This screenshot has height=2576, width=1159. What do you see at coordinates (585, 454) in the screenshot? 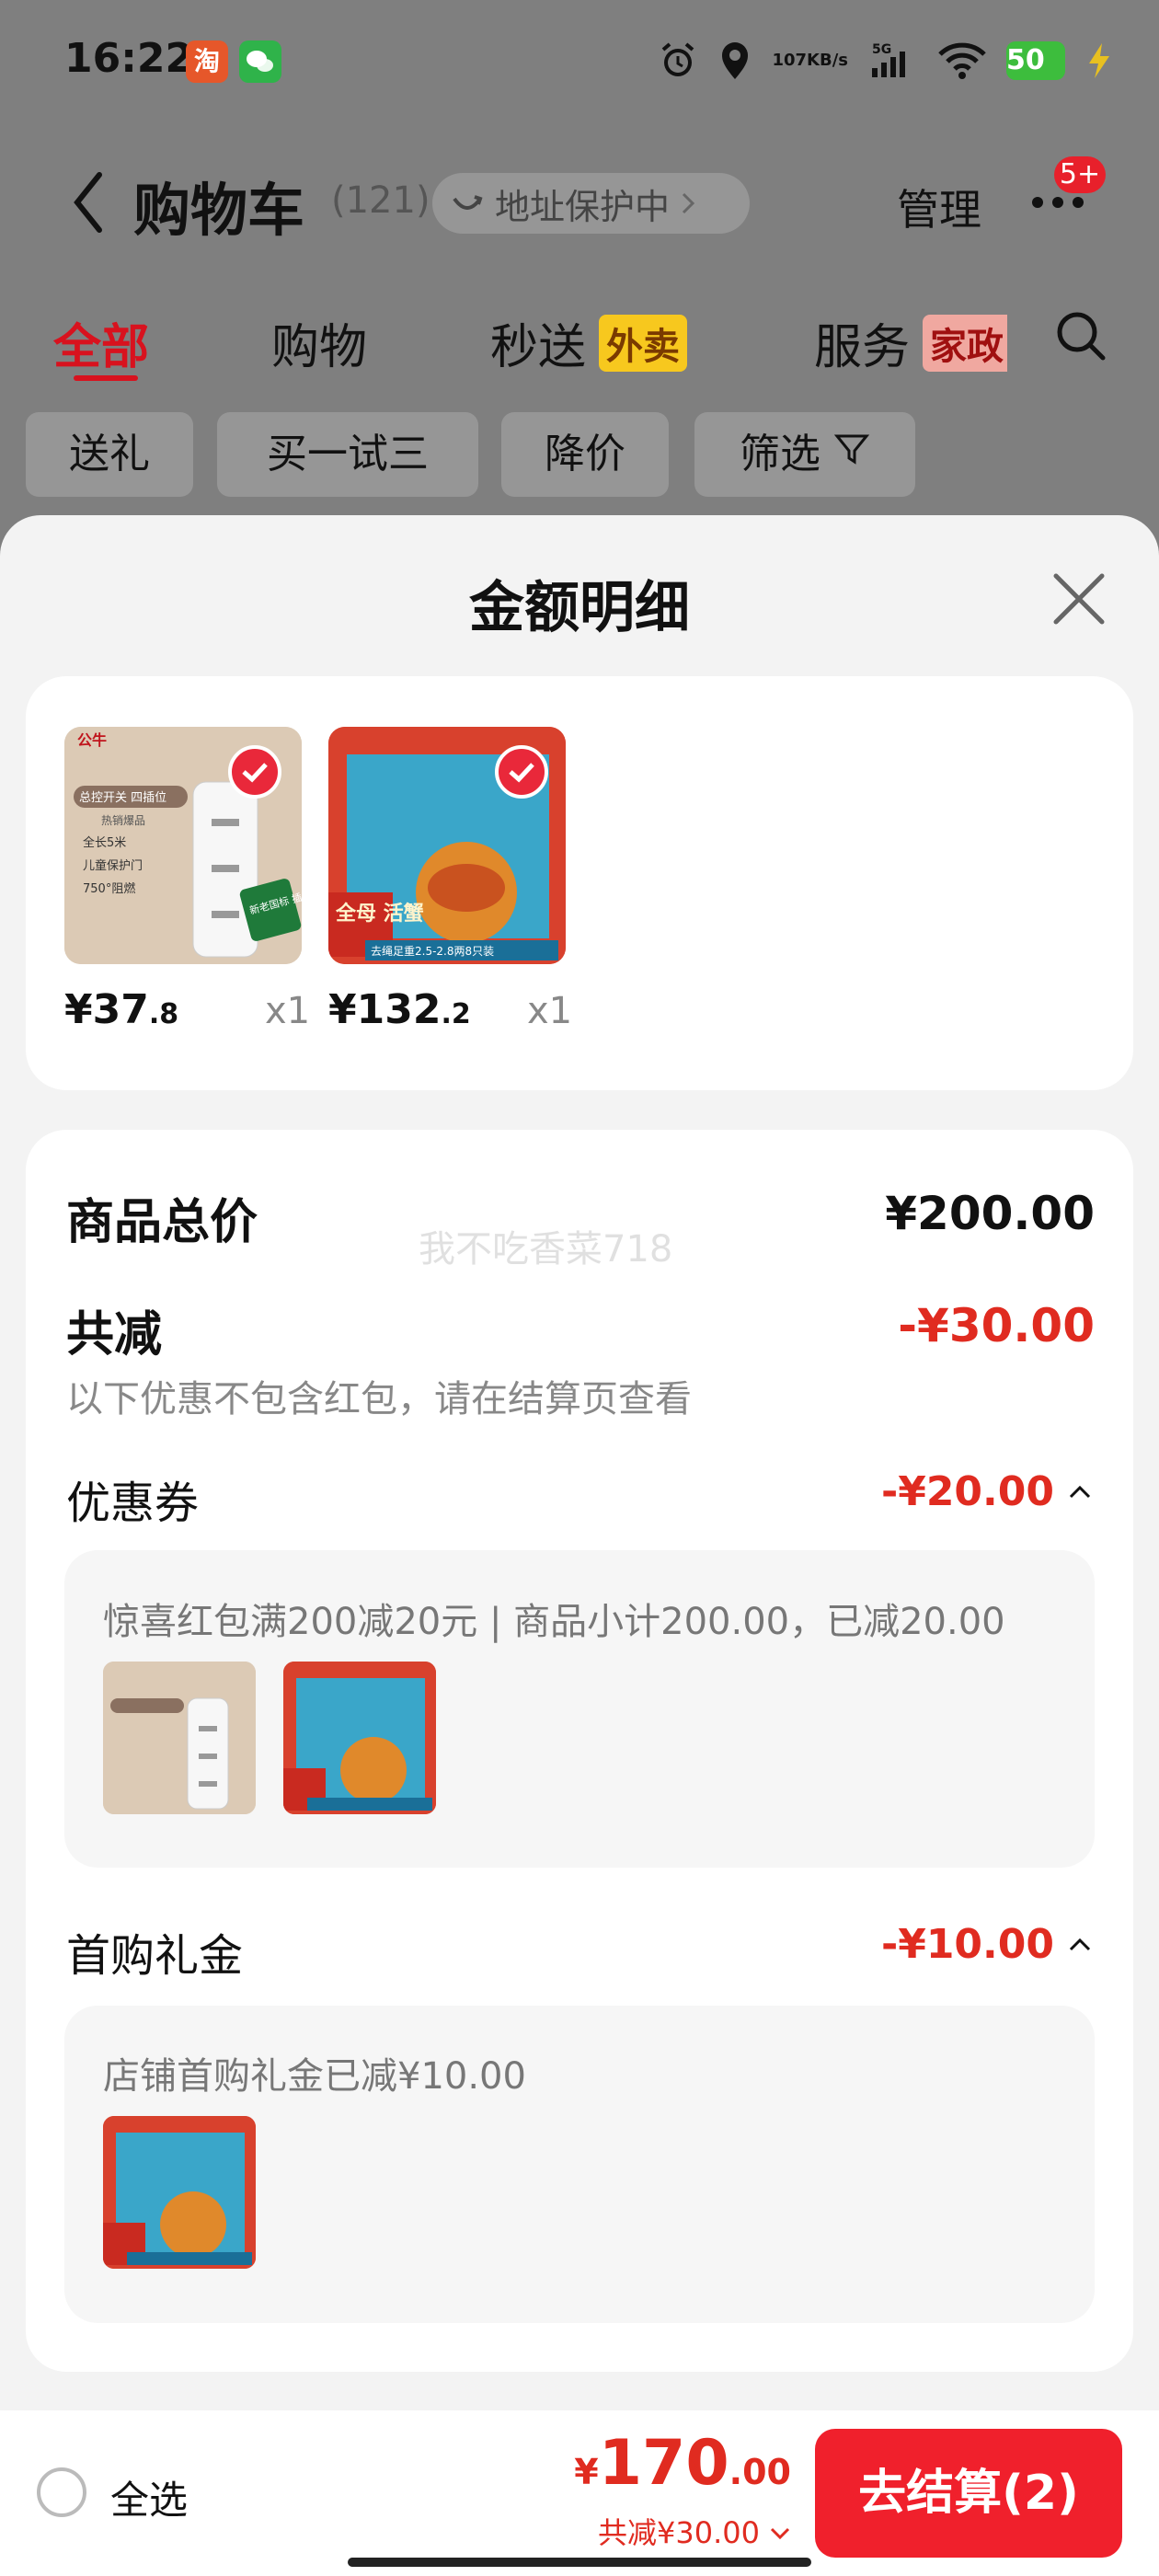
I see `filter-price-drop: 降价` at bounding box center [585, 454].